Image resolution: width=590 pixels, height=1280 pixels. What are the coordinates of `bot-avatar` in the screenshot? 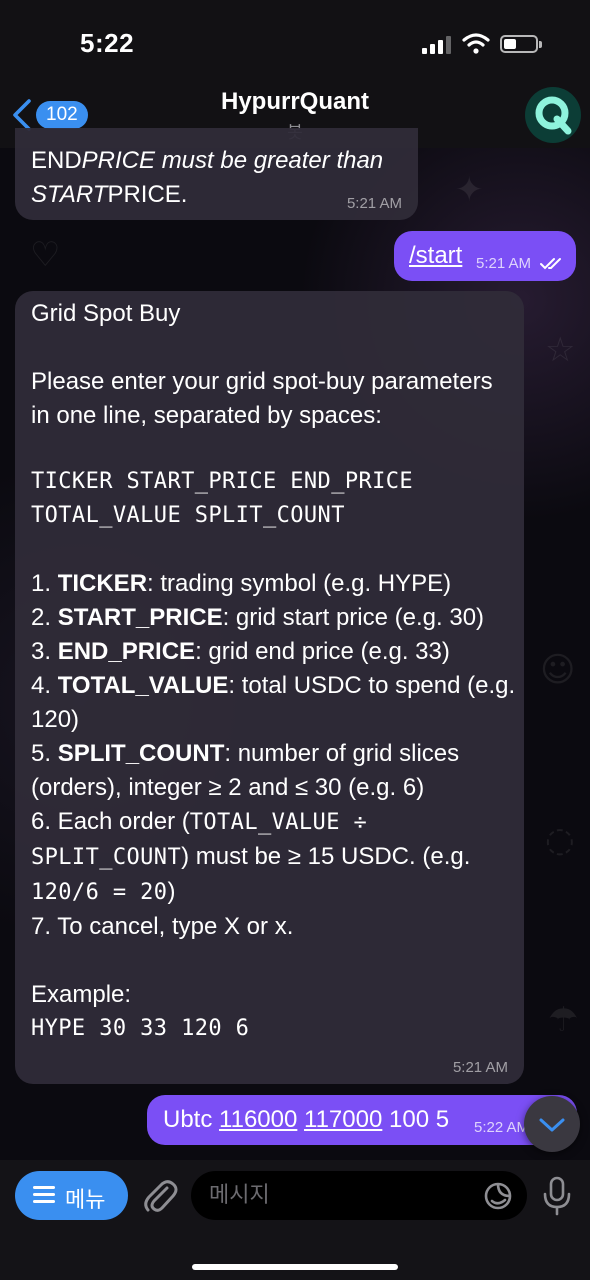 It's located at (553, 115).